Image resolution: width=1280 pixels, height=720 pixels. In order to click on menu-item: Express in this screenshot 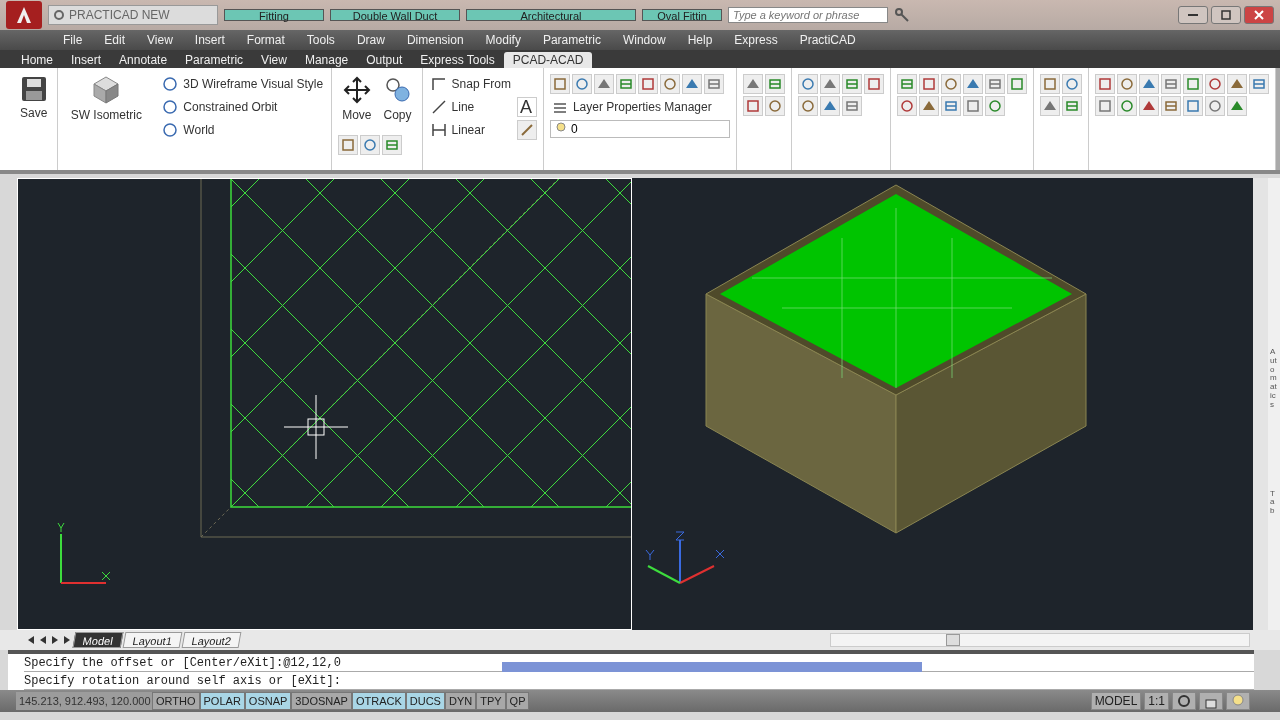, I will do `click(756, 40)`.